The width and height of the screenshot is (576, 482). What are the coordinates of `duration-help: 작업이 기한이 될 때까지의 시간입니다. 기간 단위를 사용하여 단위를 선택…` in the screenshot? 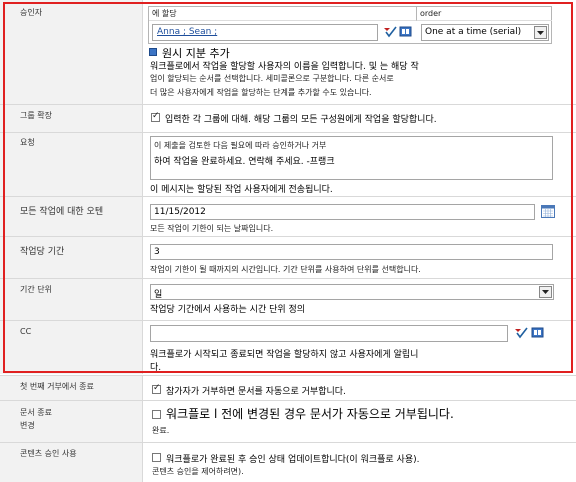 It's located at (285, 269).